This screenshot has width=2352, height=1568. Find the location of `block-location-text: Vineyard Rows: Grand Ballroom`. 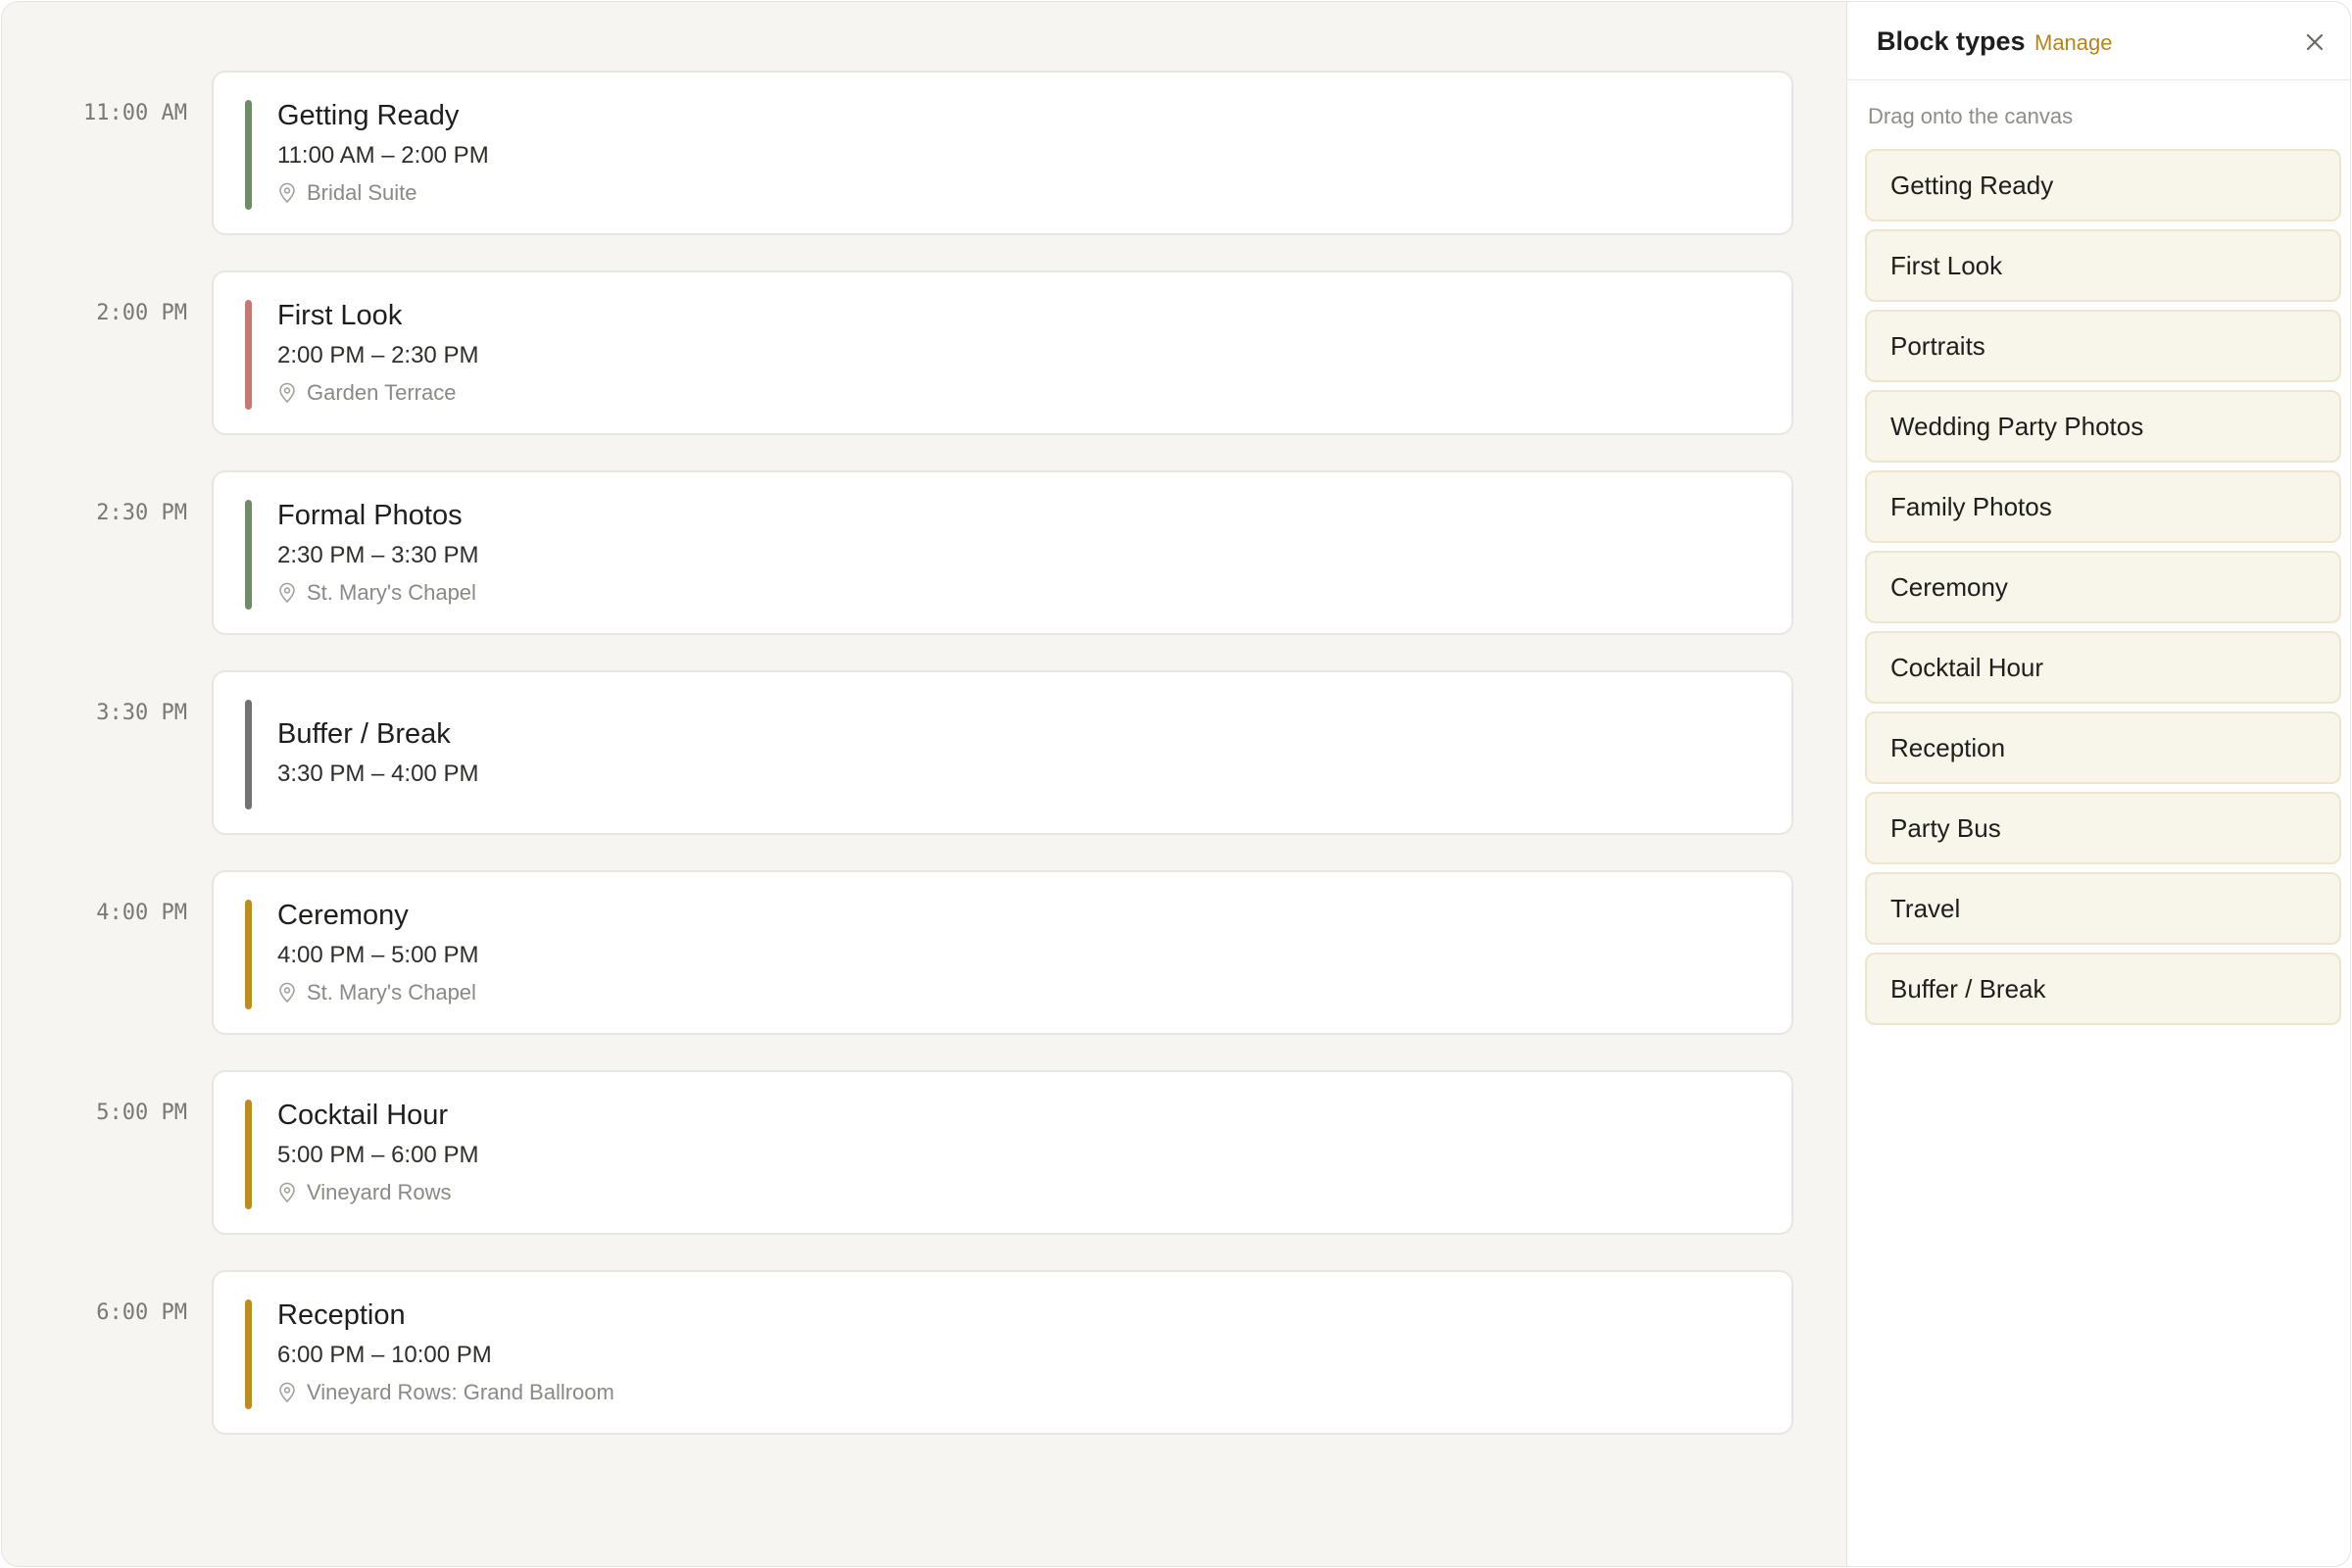

block-location-text: Vineyard Rows: Grand Ballroom is located at coordinates (460, 1392).